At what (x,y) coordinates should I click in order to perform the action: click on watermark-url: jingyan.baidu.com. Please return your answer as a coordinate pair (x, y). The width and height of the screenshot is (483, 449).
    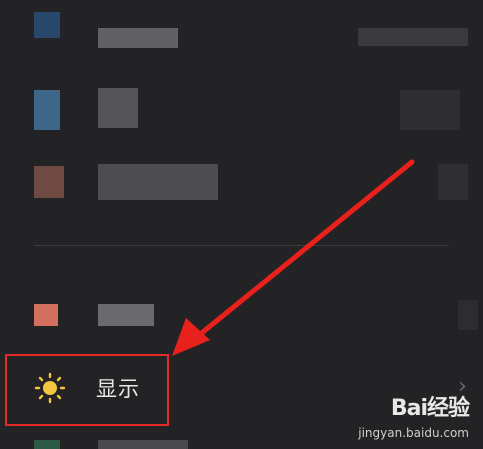
    Looking at the image, I should click on (413, 433).